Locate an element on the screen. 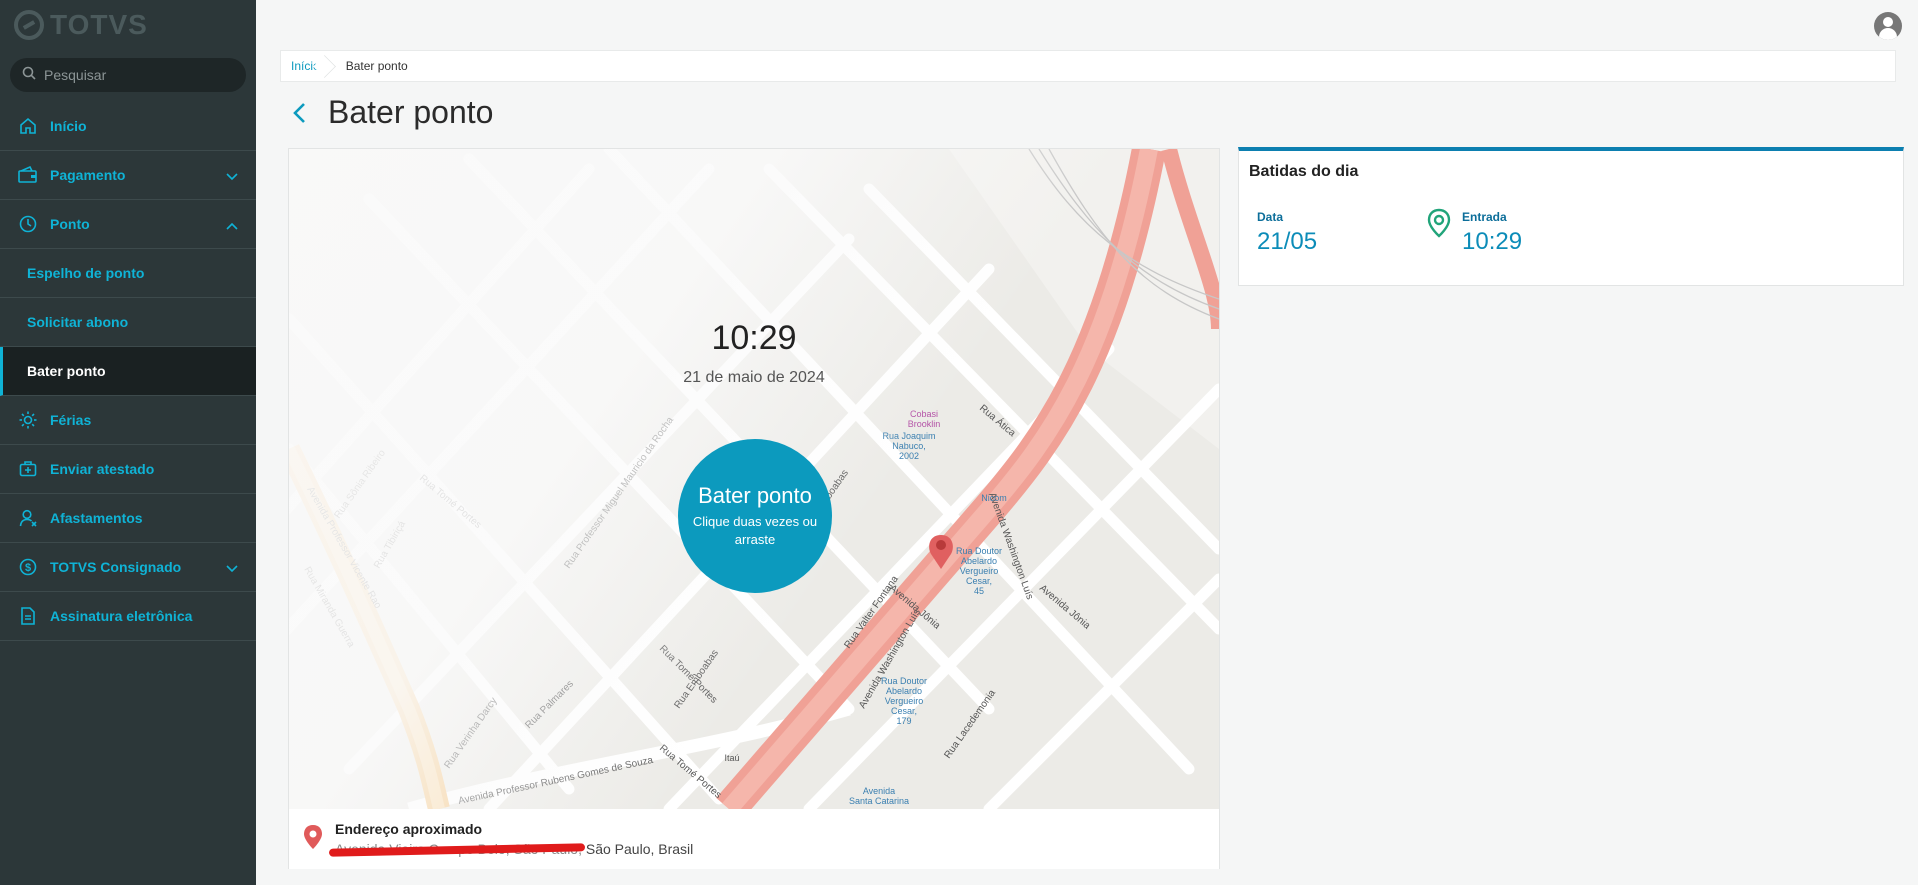 This screenshot has width=1918, height=885. svg-text: 45 is located at coordinates (979, 591).